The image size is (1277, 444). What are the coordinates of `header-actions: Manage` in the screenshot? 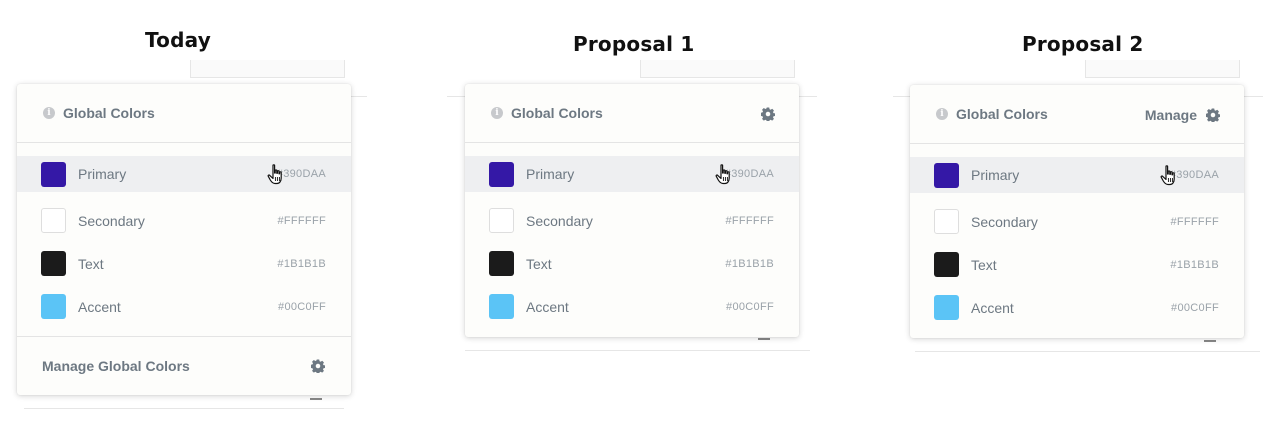 It's located at (1182, 114).